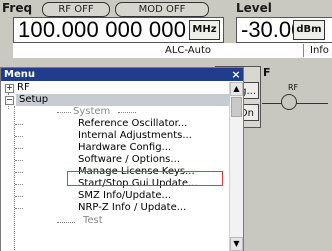 Image resolution: width=332 pixels, height=251 pixels. I want to click on scroll-down-icon: ▼, so click(236, 244).